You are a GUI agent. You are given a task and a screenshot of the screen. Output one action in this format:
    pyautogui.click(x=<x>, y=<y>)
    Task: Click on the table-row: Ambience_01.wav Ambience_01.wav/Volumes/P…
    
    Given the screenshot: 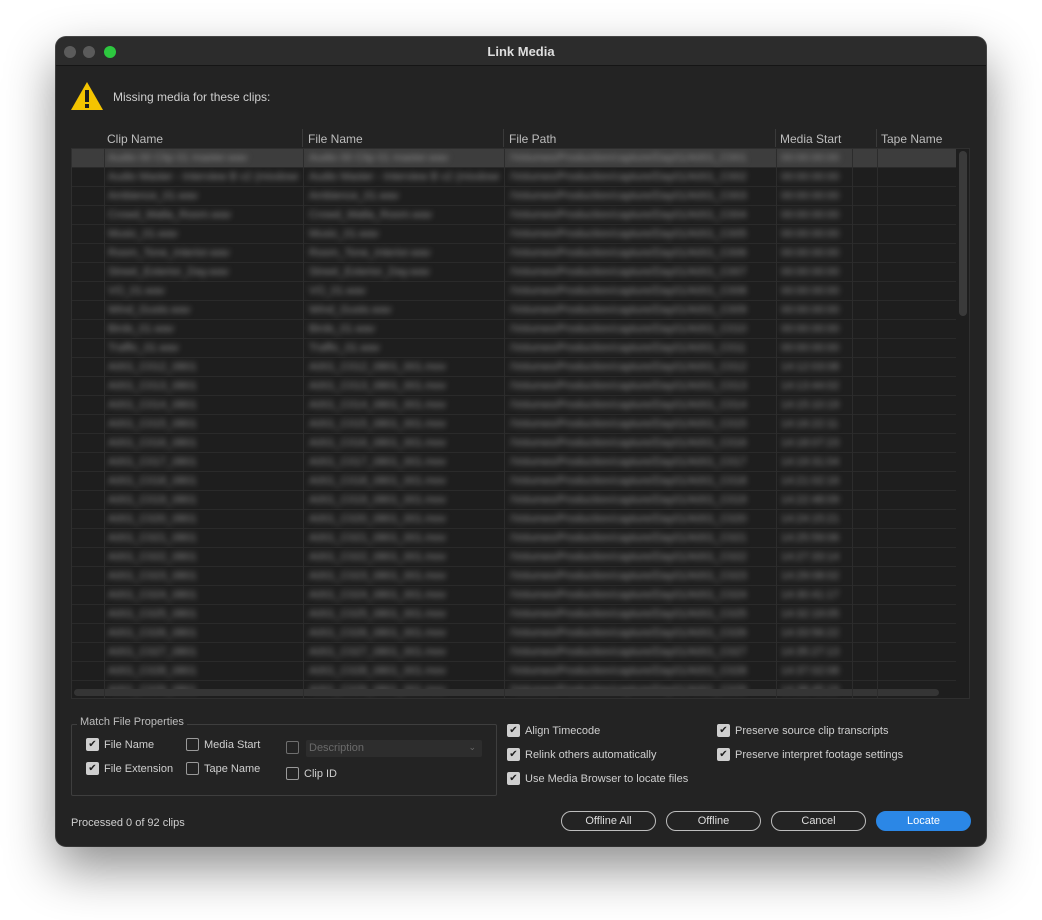 What is the action you would take?
    pyautogui.click(x=514, y=196)
    